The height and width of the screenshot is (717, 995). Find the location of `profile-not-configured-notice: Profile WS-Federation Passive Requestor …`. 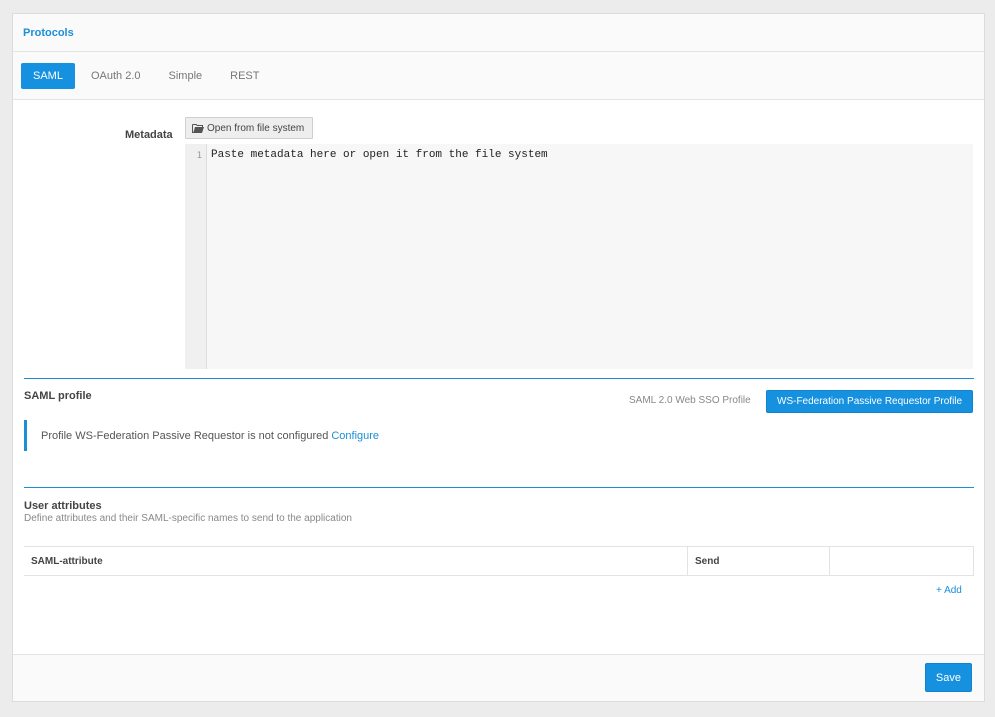

profile-not-configured-notice: Profile WS-Federation Passive Requestor … is located at coordinates (324, 435).